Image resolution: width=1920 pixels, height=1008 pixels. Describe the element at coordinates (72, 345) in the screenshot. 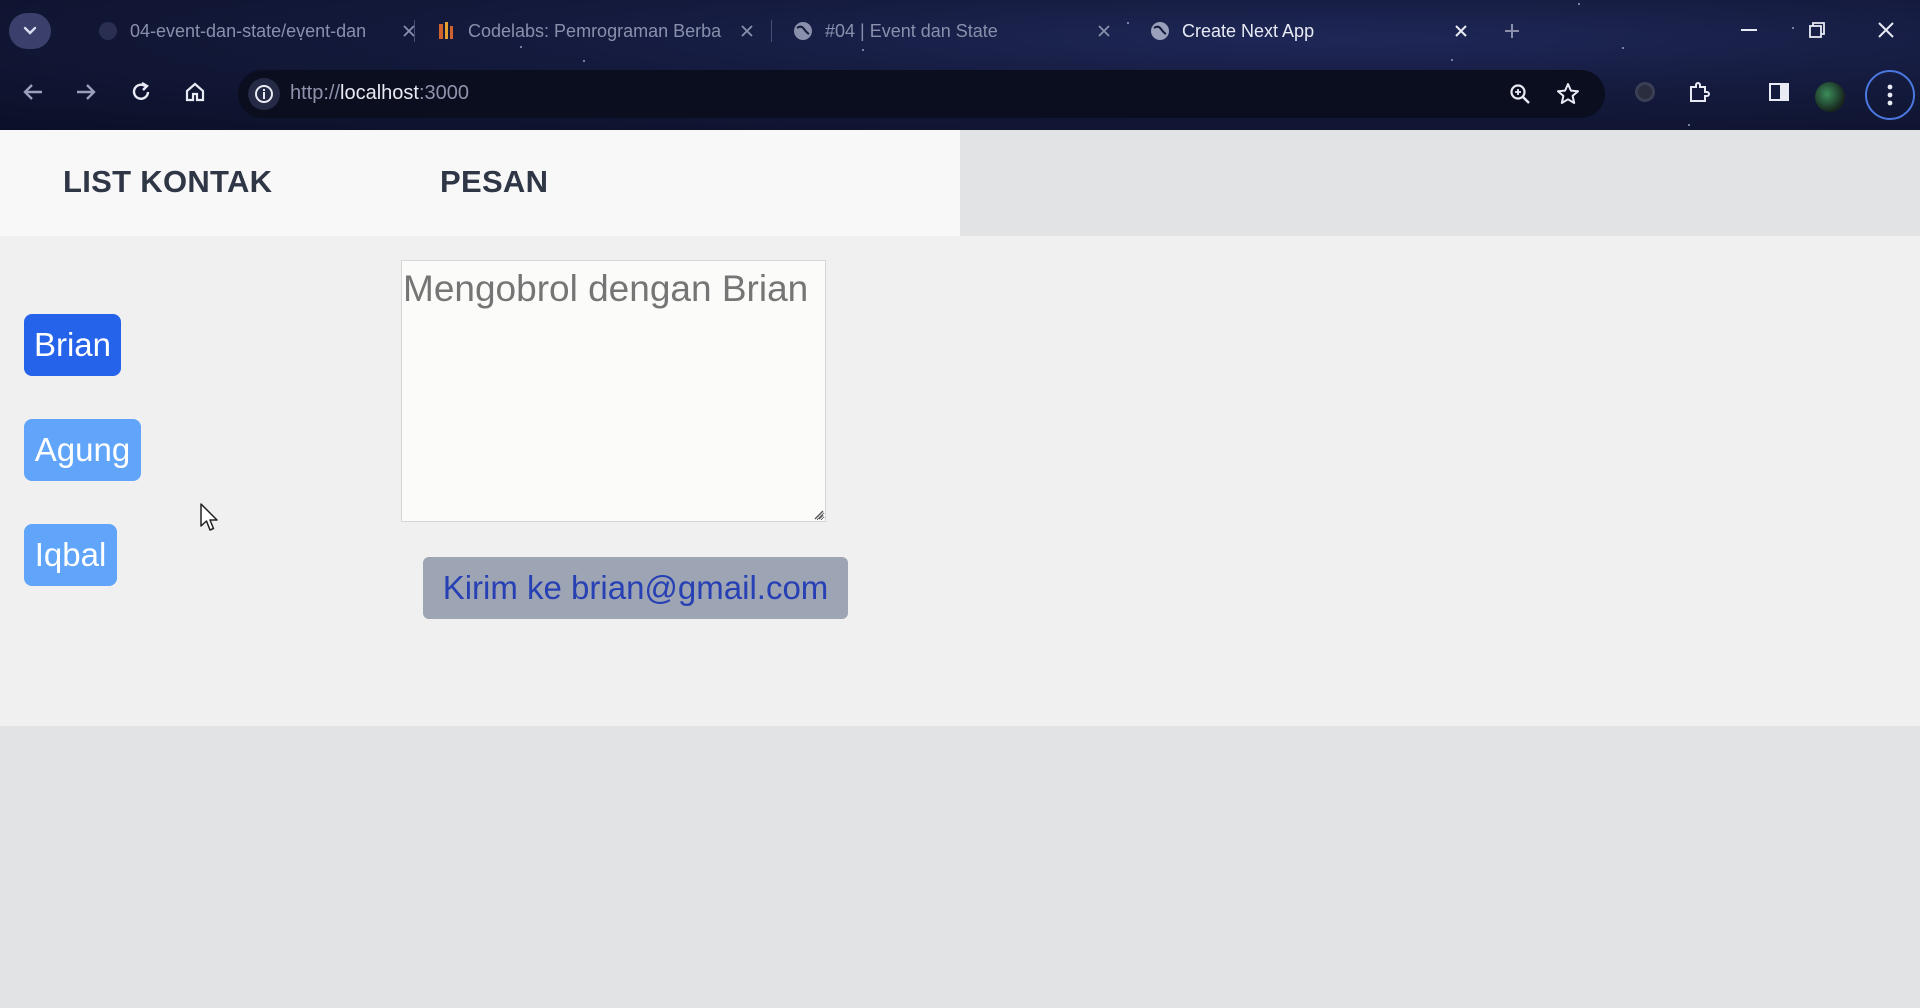

I see `contact-button-brian: Brian` at that location.